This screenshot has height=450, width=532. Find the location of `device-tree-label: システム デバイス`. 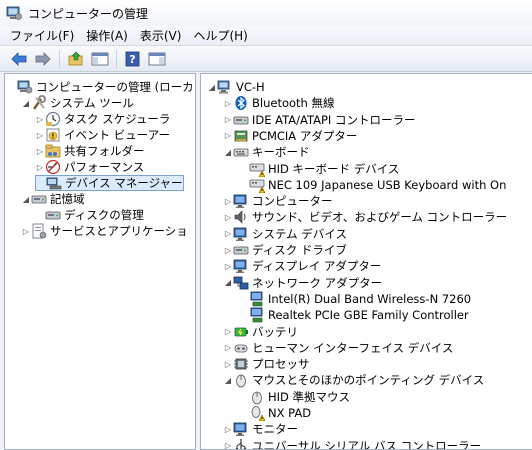

device-tree-label: システム デバイス is located at coordinates (299, 233).